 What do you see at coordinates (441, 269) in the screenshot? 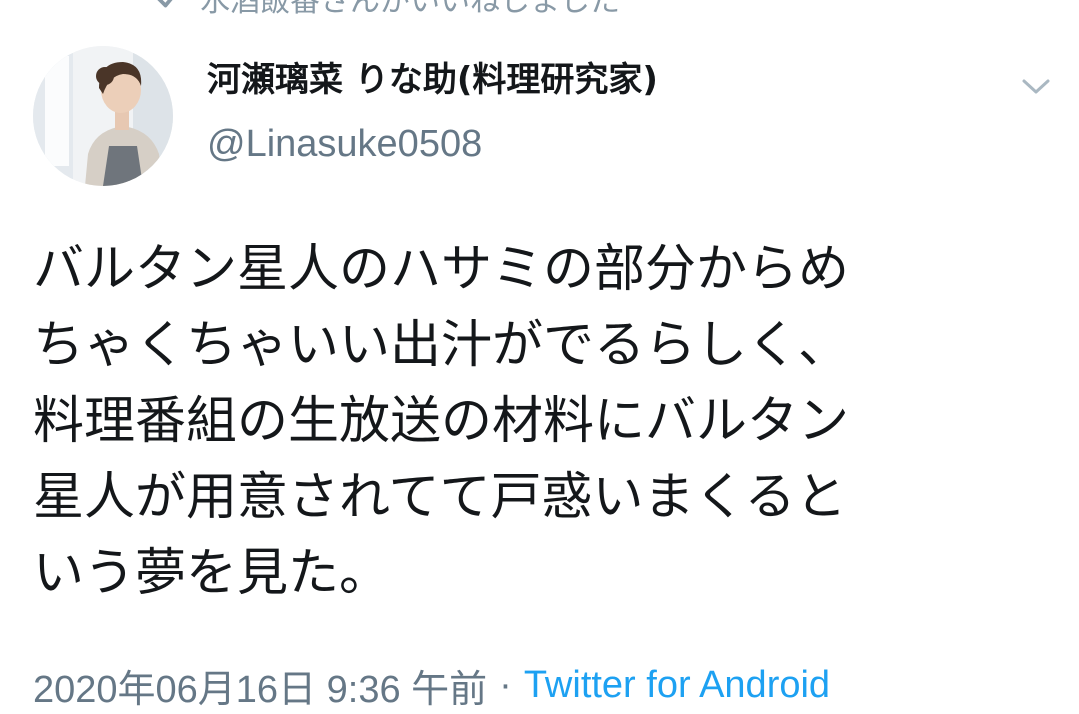
I see `tweet-text-line: バルタン星人のハサミの部分からめ` at bounding box center [441, 269].